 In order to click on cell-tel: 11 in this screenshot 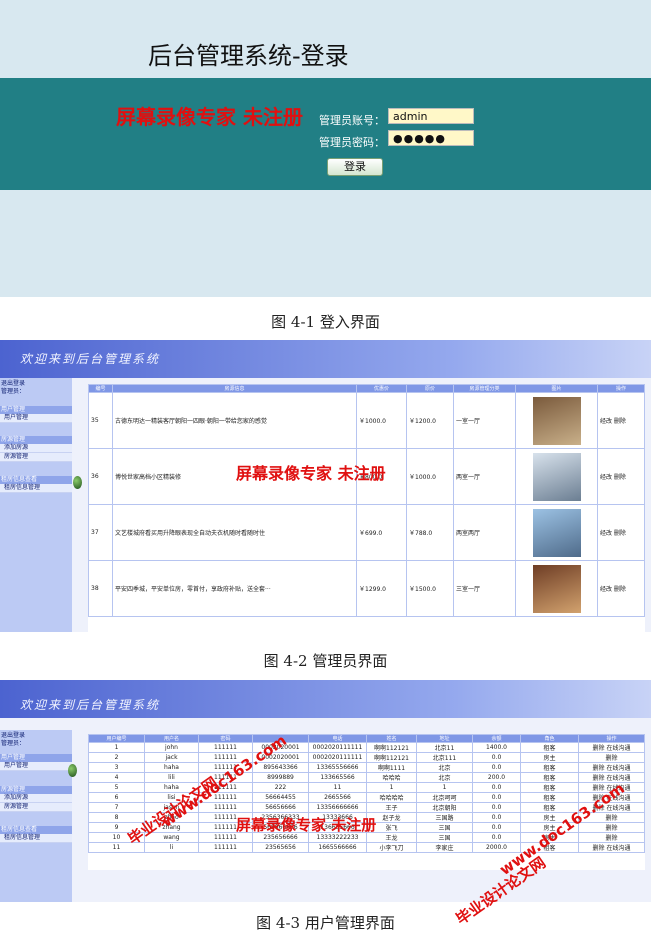, I will do `click(337, 787)`.